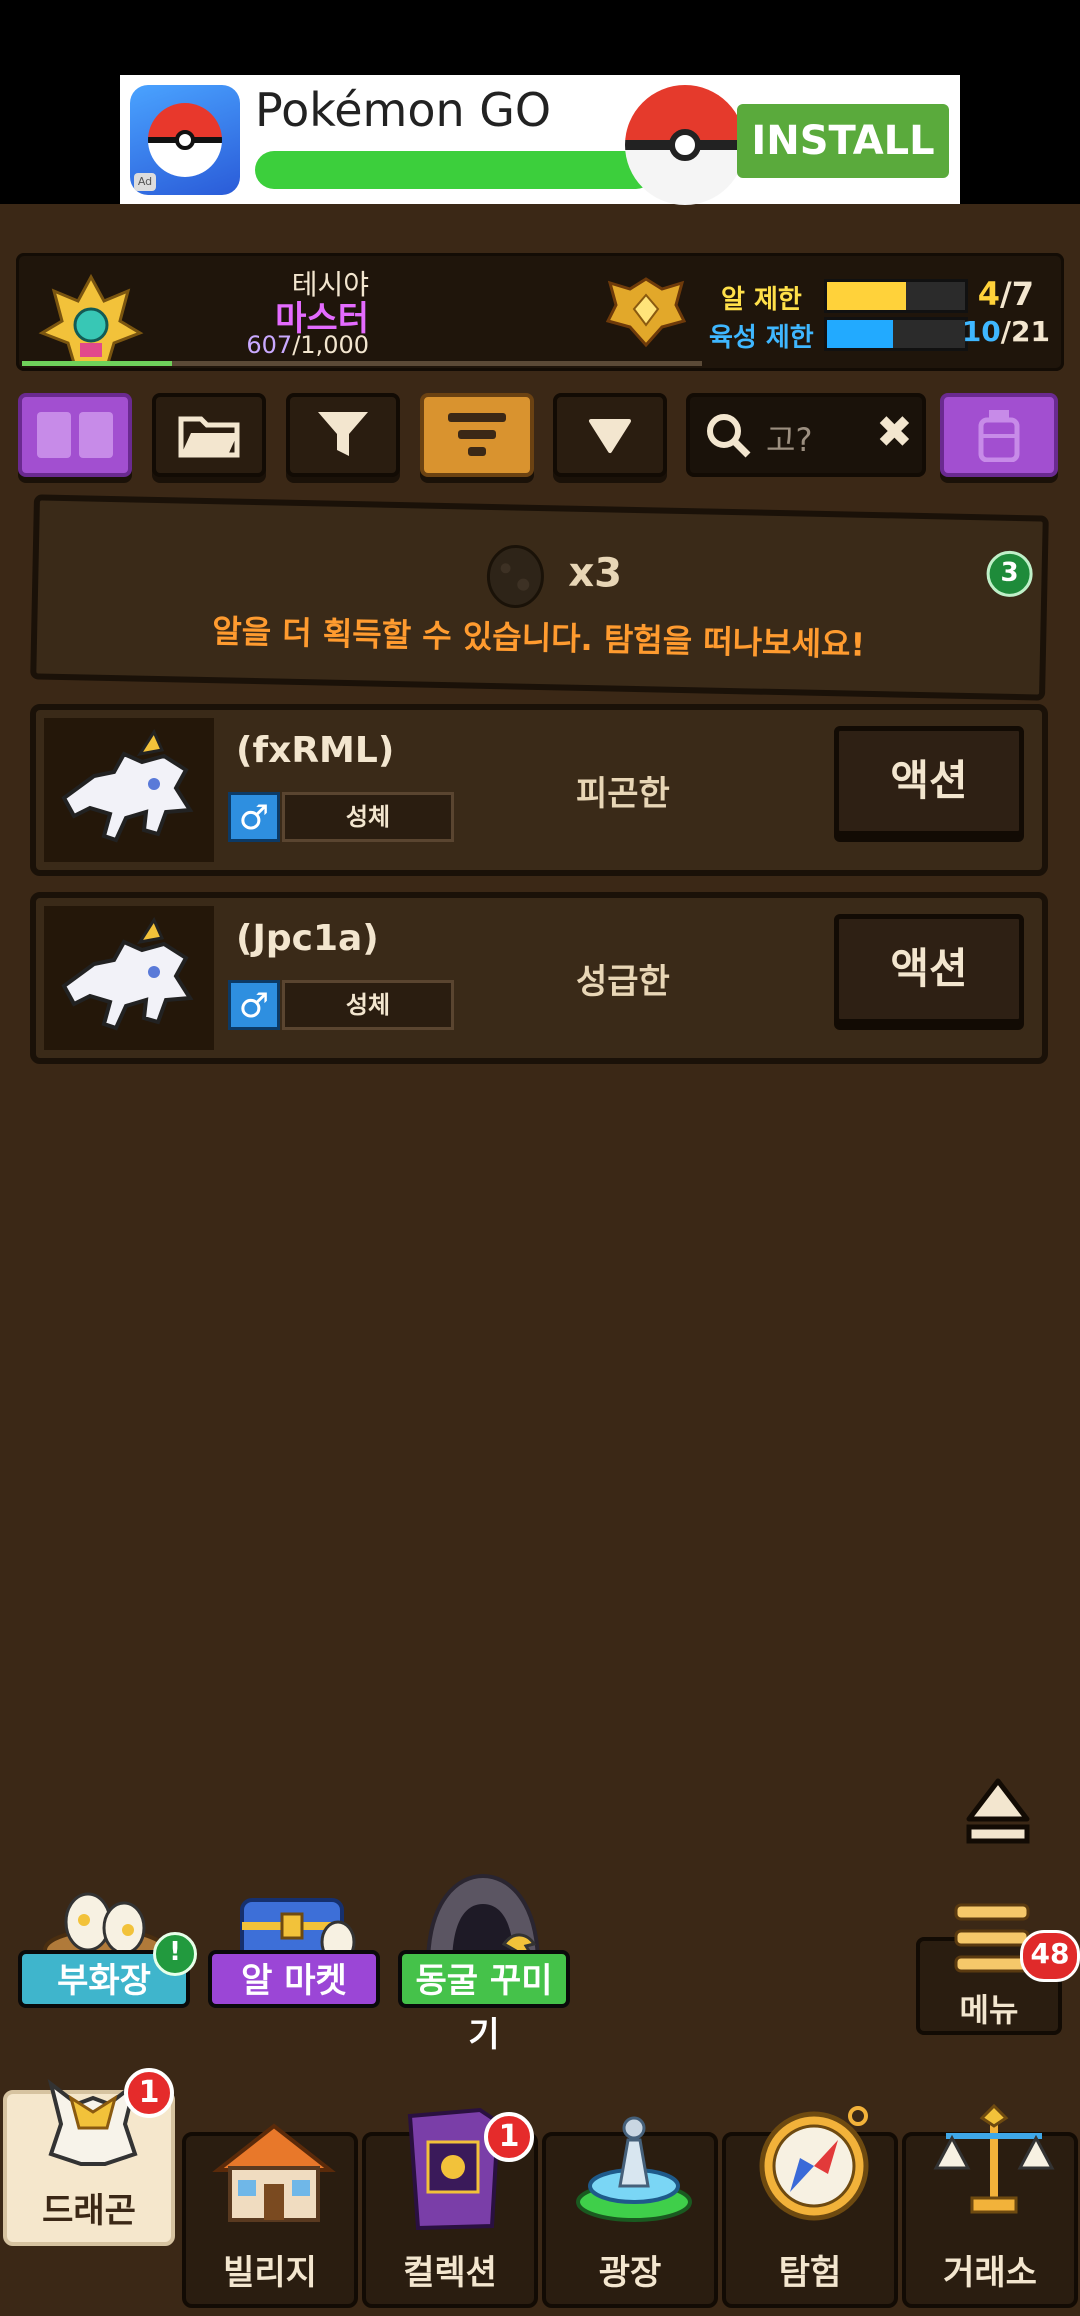 The width and height of the screenshot is (1080, 2316). I want to click on folder-icon, so click(209, 437).